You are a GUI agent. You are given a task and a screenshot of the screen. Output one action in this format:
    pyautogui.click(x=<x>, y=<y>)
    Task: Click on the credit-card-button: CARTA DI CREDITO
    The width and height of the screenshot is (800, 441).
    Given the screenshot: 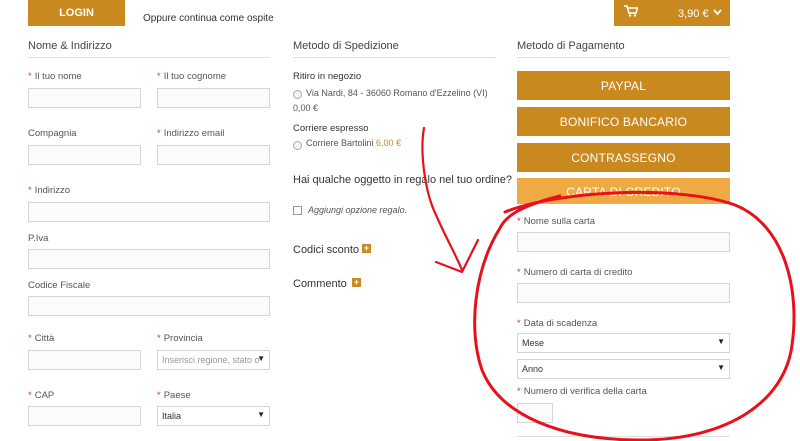 What is the action you would take?
    pyautogui.click(x=623, y=191)
    